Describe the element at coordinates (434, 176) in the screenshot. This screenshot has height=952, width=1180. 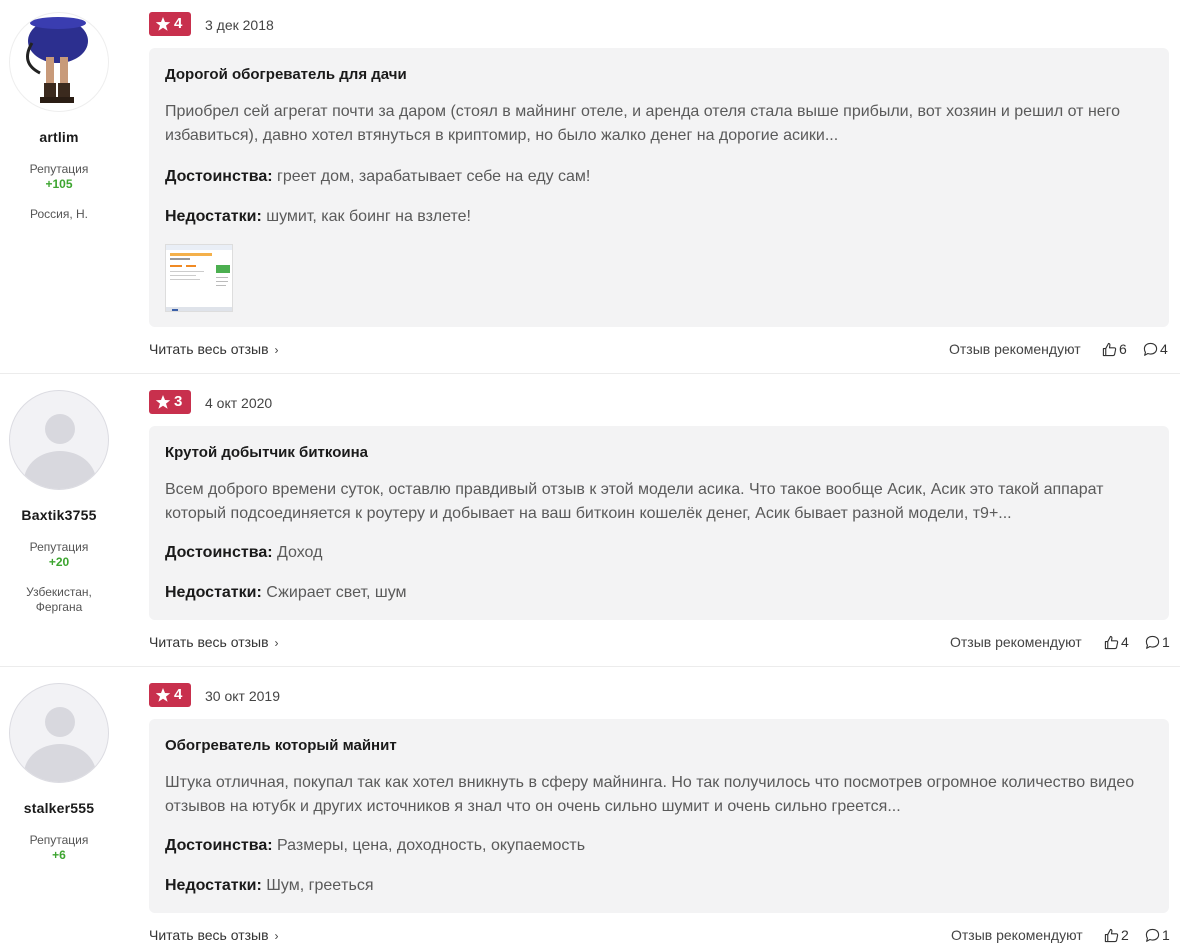
I see `pros-text: греет дом, зарабатывает себе на еду сам!` at that location.